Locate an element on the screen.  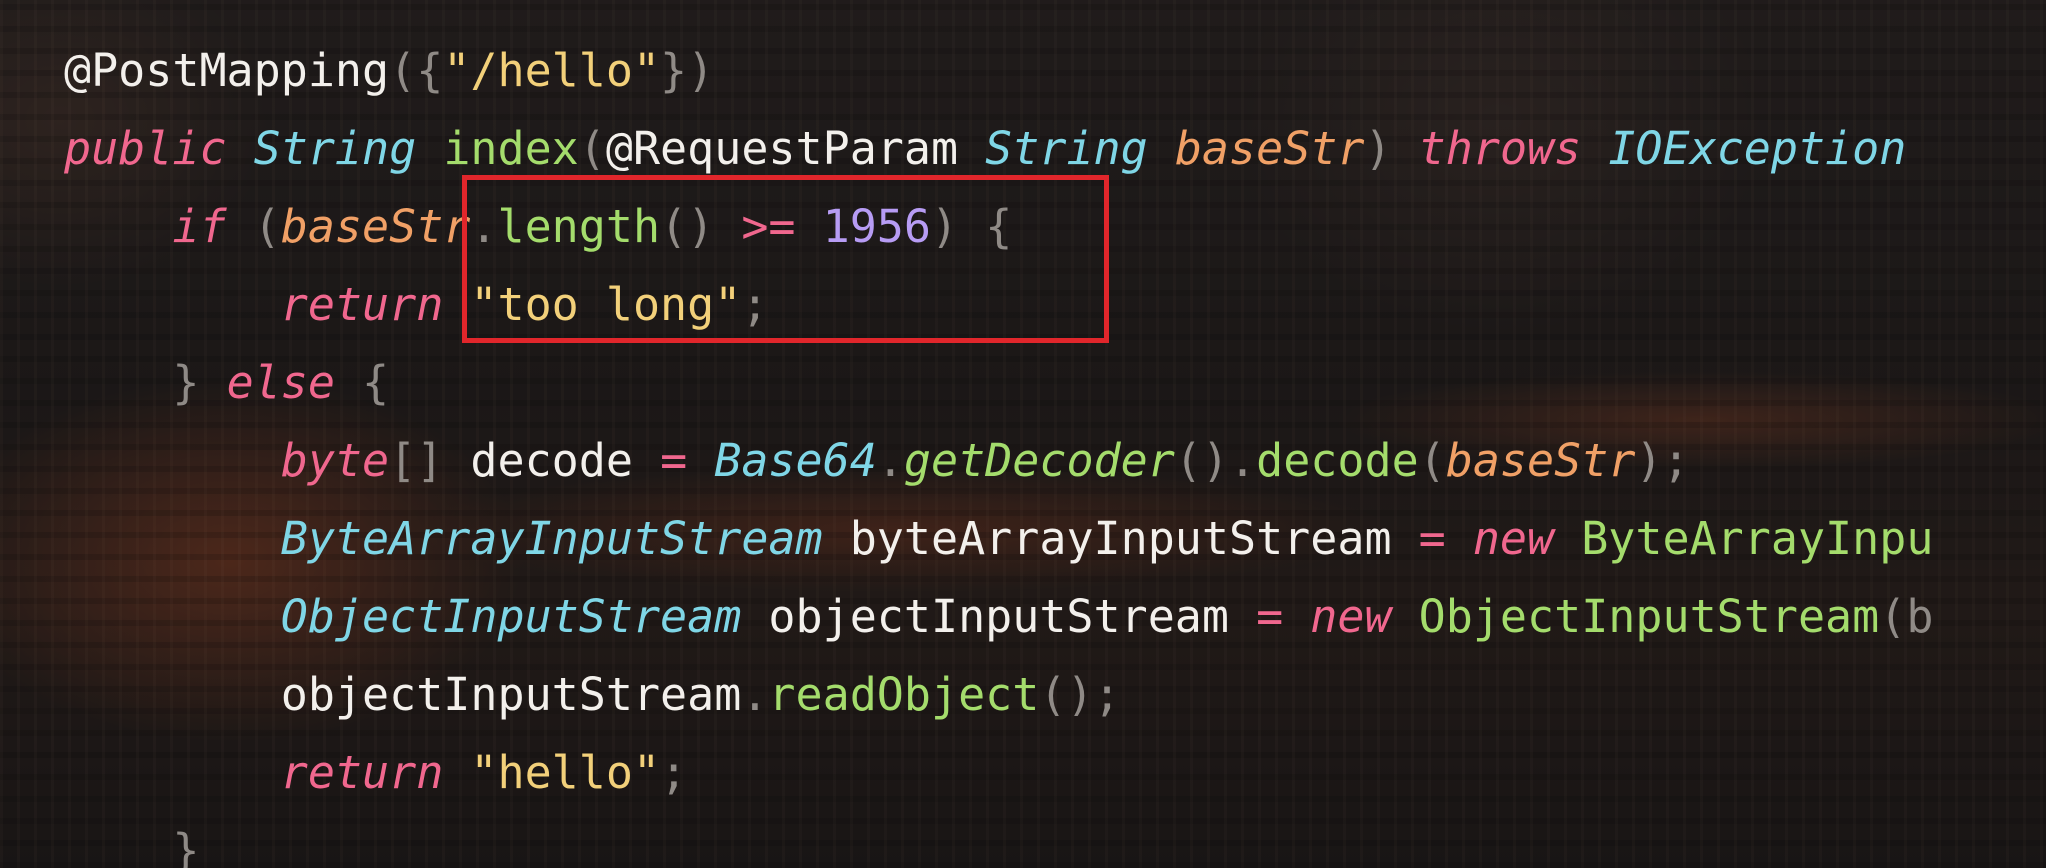
code-token: ByteArrayInputStream is located at coordinates (551, 538).